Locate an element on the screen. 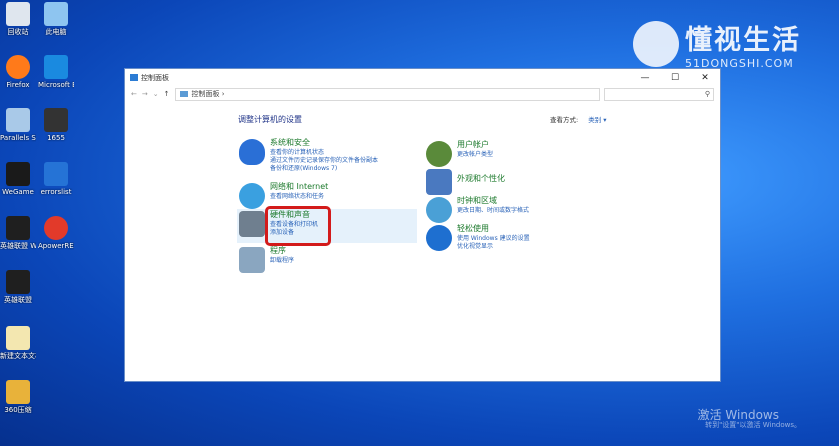  desktop-icon-apowerrec: ApowerREC is located at coordinates (56, 233).